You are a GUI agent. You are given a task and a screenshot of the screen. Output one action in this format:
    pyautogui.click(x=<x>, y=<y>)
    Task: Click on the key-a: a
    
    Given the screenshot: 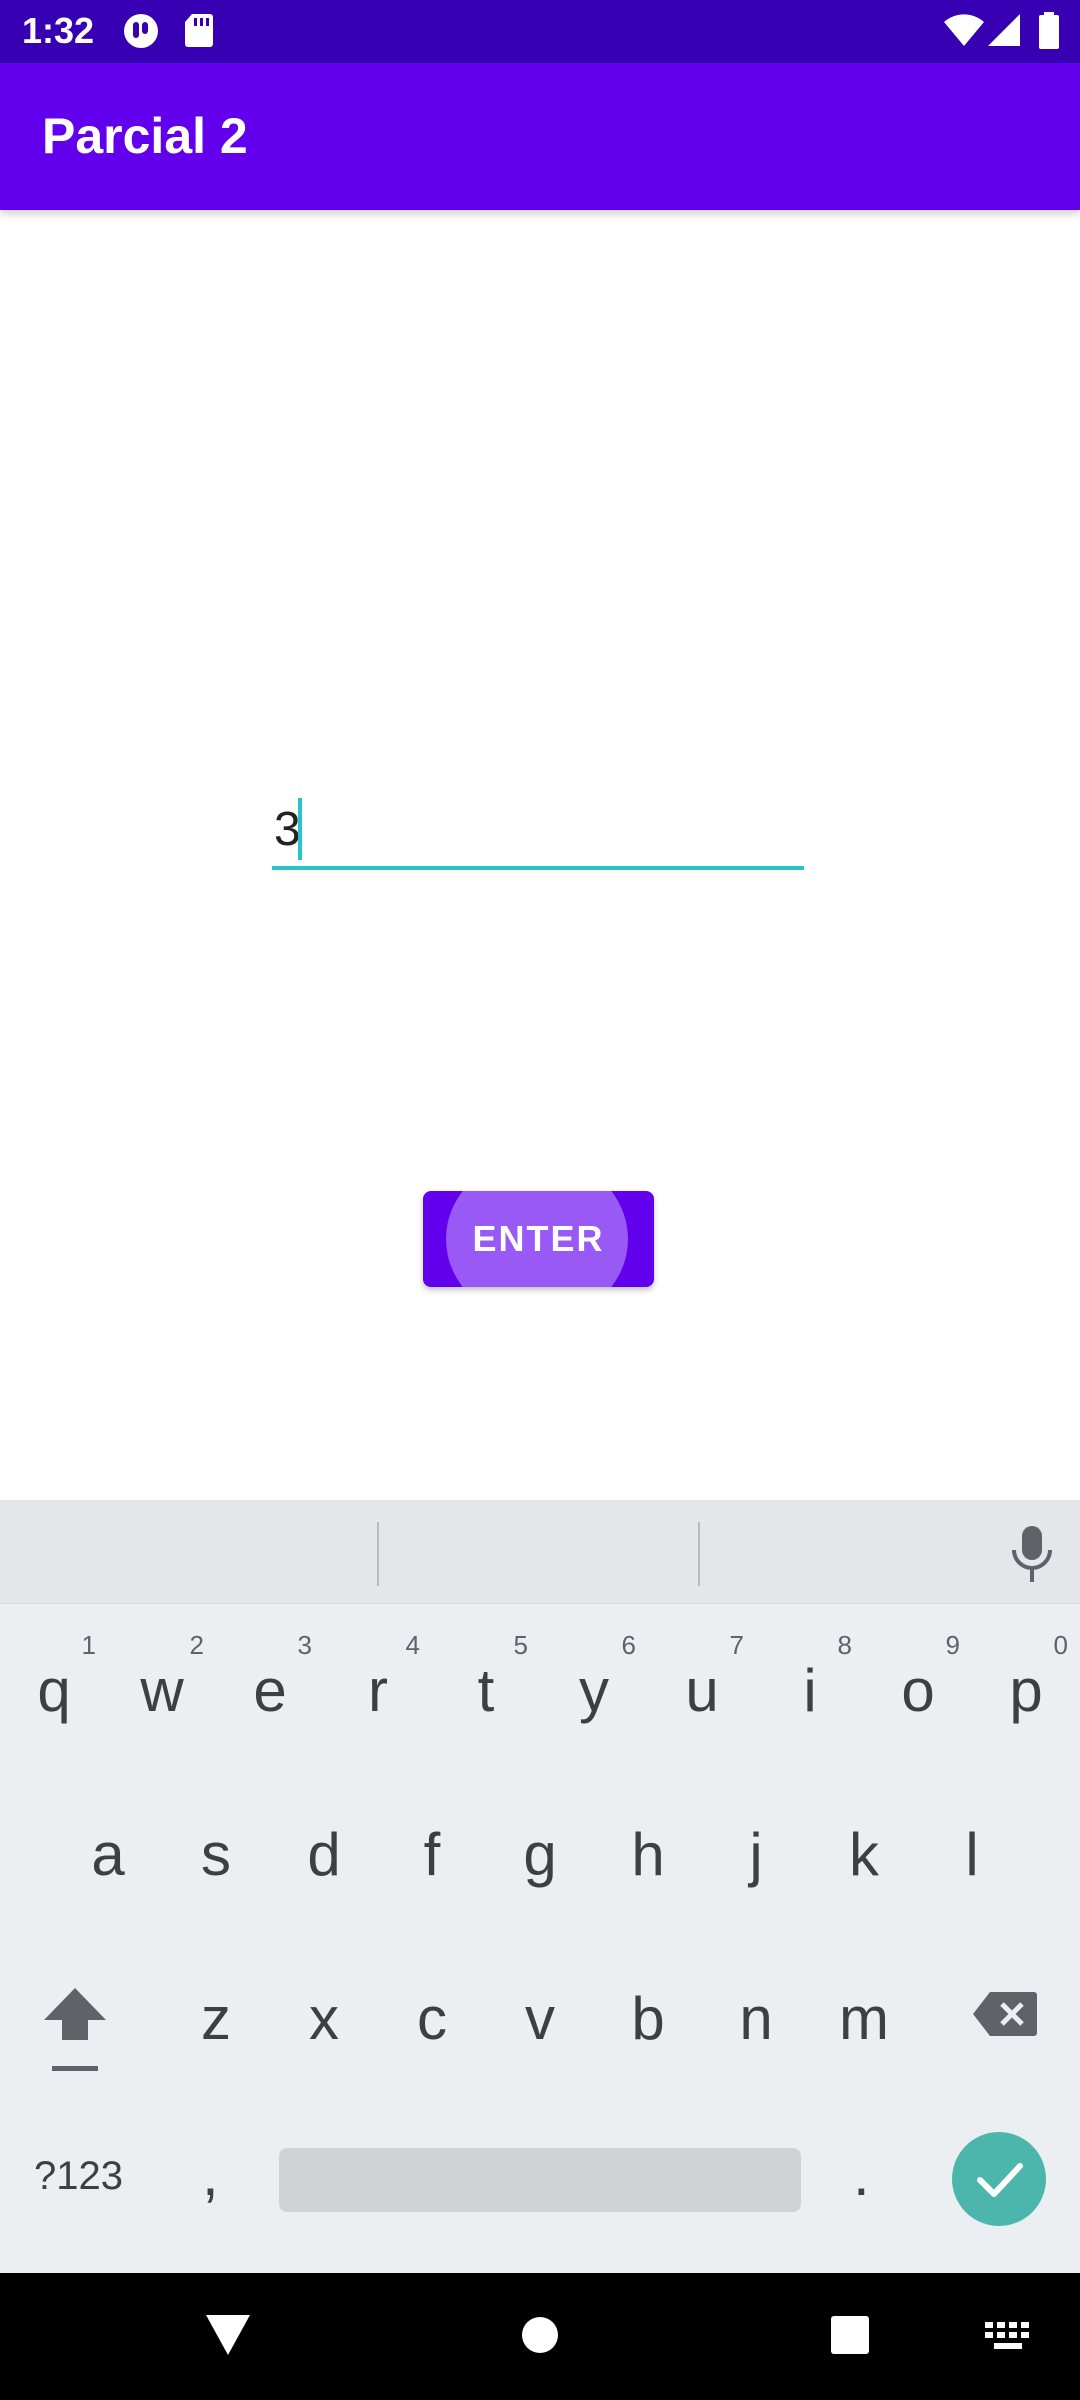 What is the action you would take?
    pyautogui.click(x=108, y=1849)
    